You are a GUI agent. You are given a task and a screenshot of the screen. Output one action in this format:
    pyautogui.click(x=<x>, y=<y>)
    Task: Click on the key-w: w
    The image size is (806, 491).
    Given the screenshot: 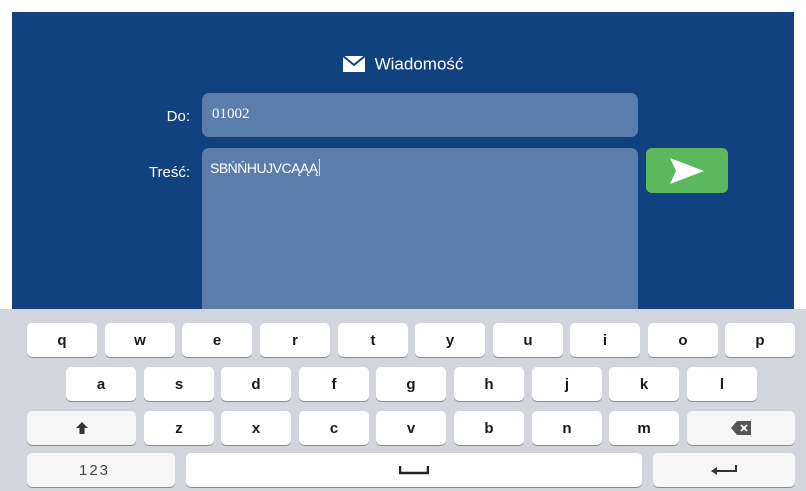 What is the action you would take?
    pyautogui.click(x=140, y=340)
    